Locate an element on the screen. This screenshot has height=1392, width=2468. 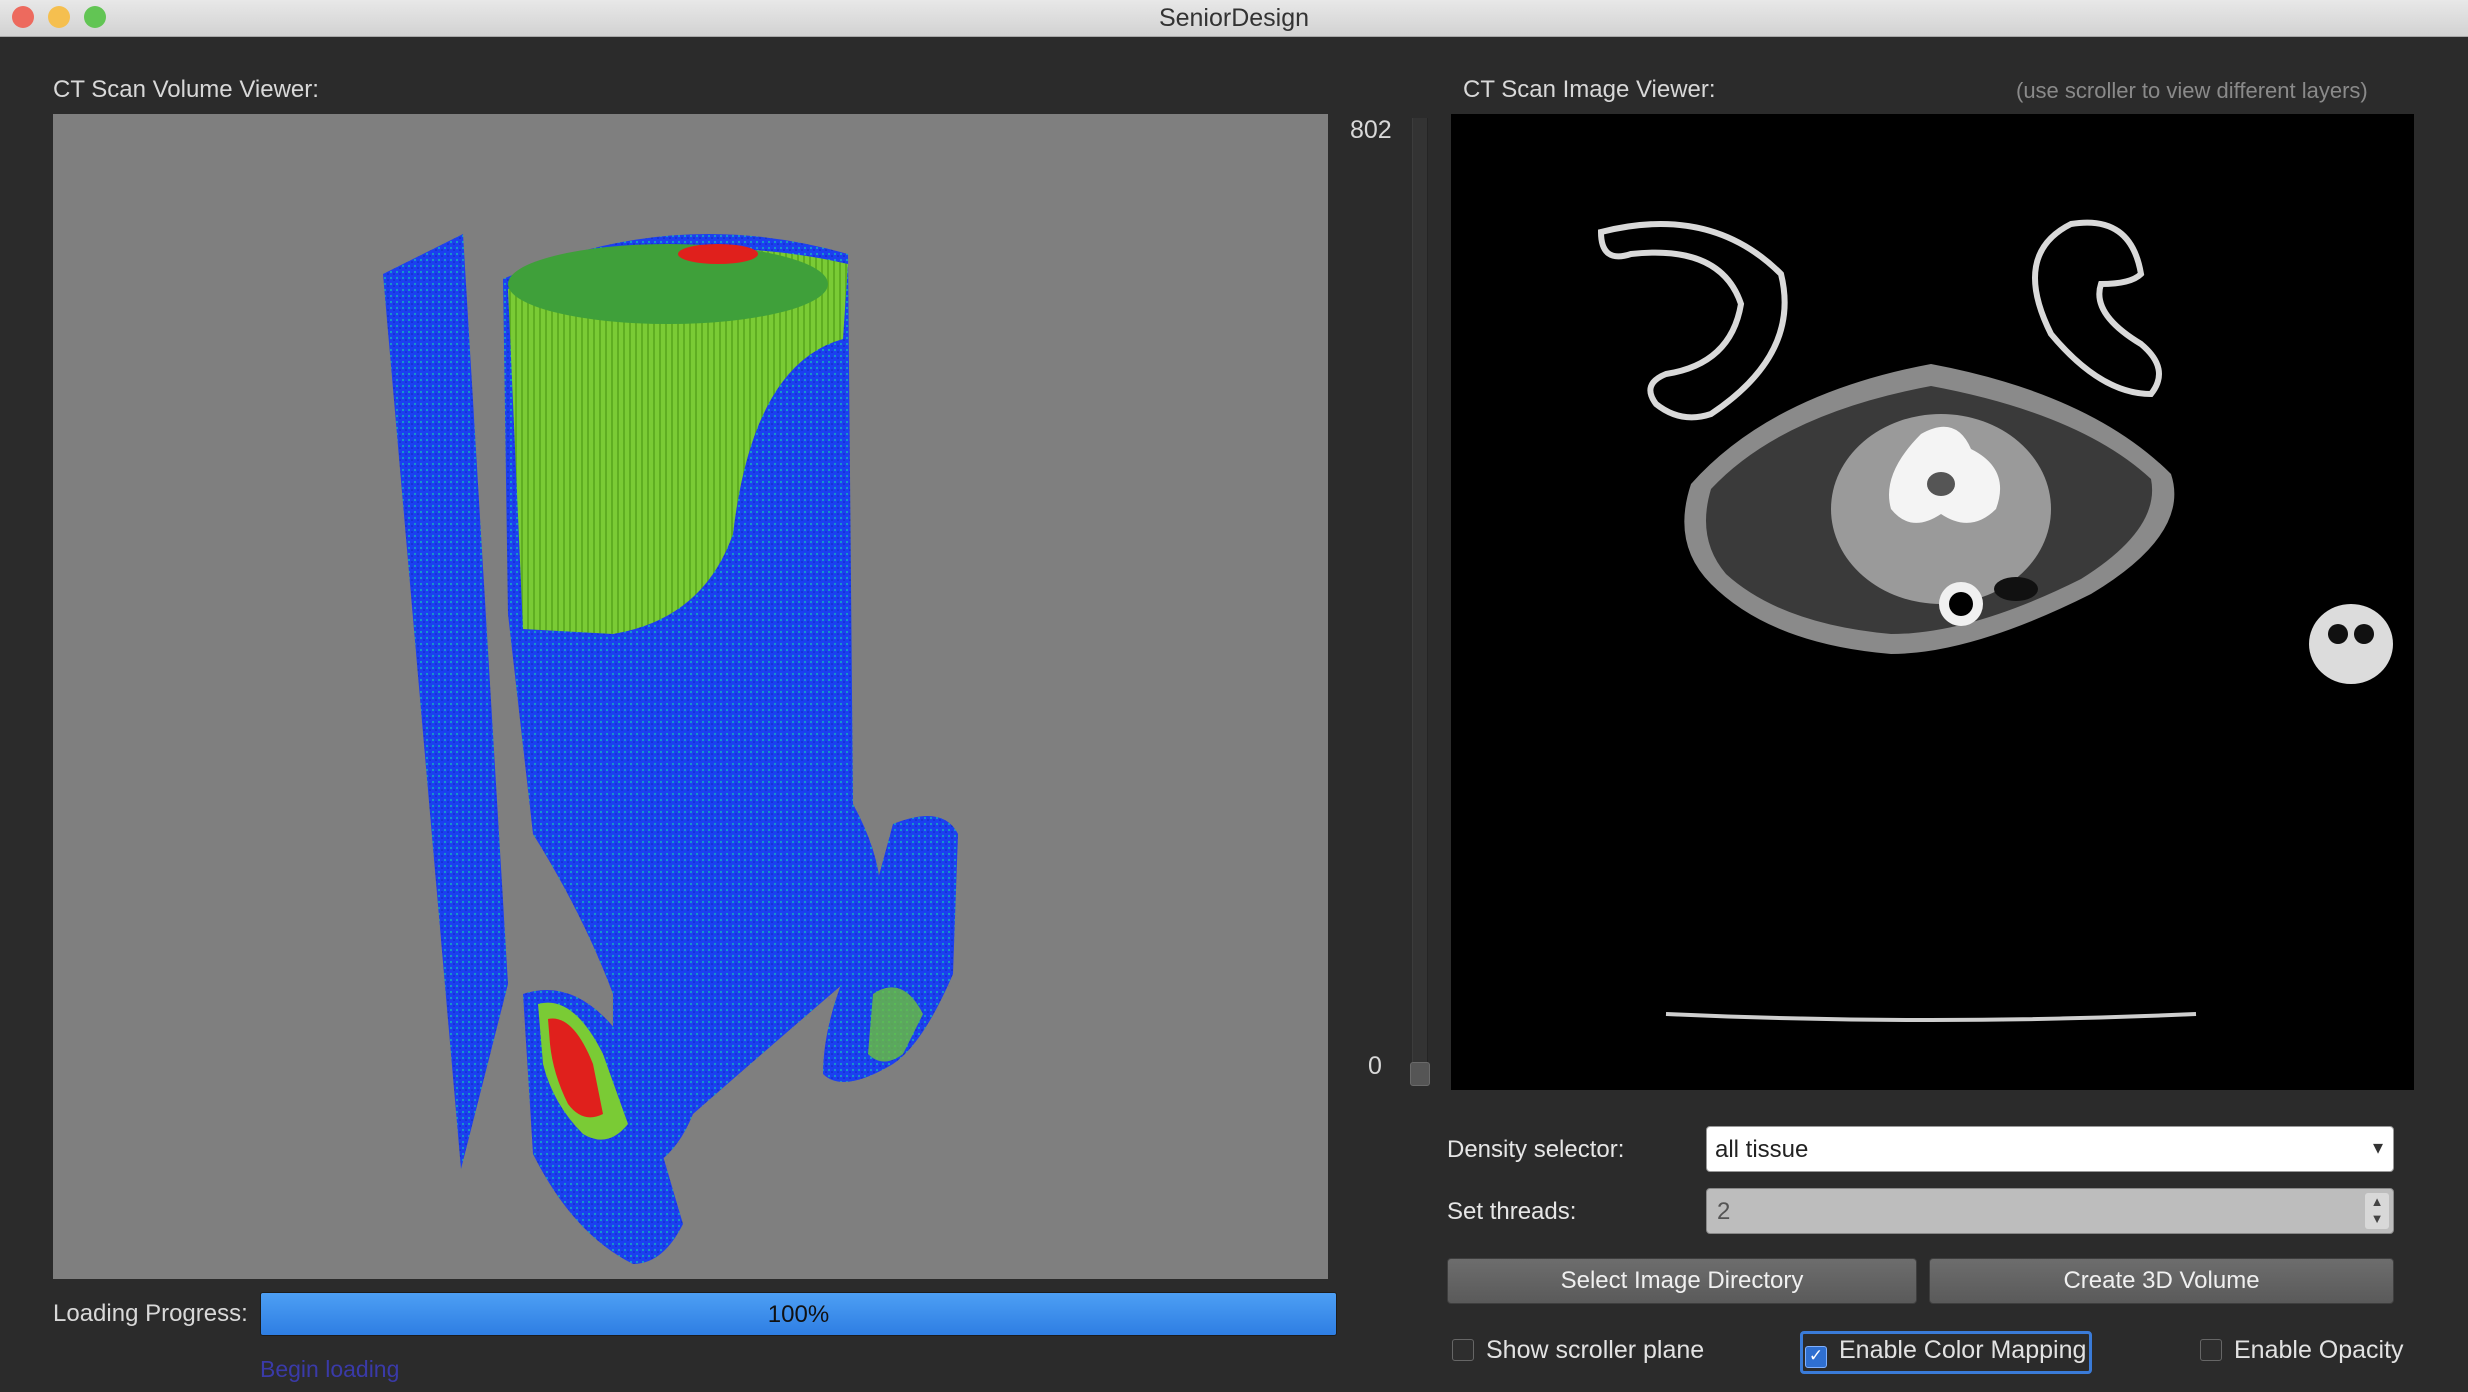
density-selector-dropdown: all tissue ▾ is located at coordinates (2050, 1149).